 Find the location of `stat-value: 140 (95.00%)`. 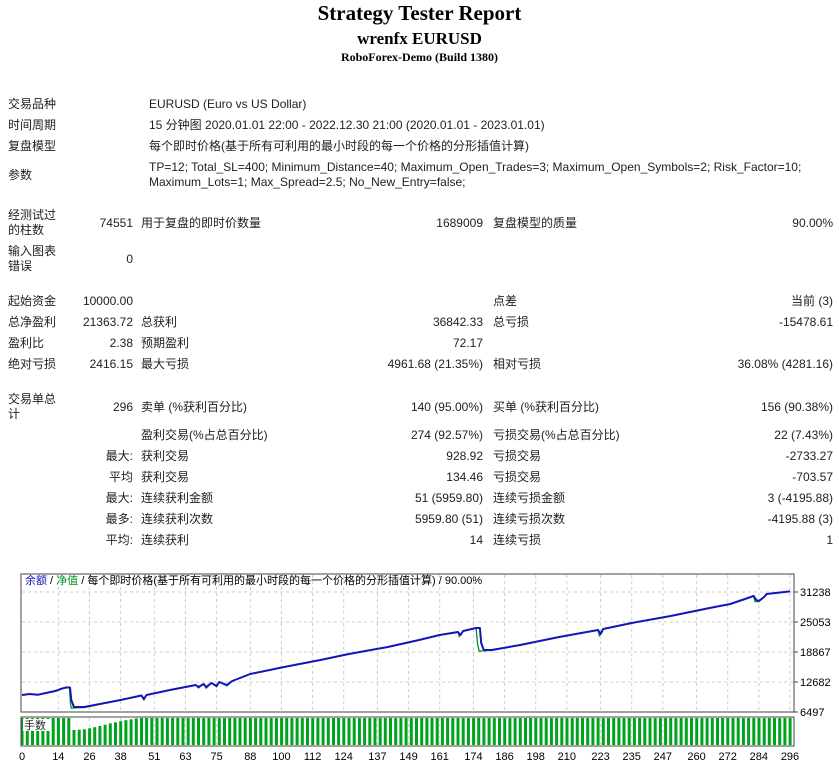

stat-value: 140 (95.00%) is located at coordinates (446, 406).